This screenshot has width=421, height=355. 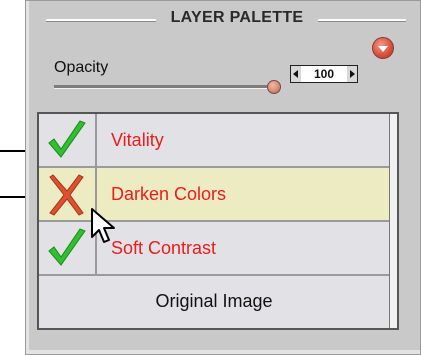 What do you see at coordinates (223, 352) in the screenshot?
I see `panel-bevel-bottom` at bounding box center [223, 352].